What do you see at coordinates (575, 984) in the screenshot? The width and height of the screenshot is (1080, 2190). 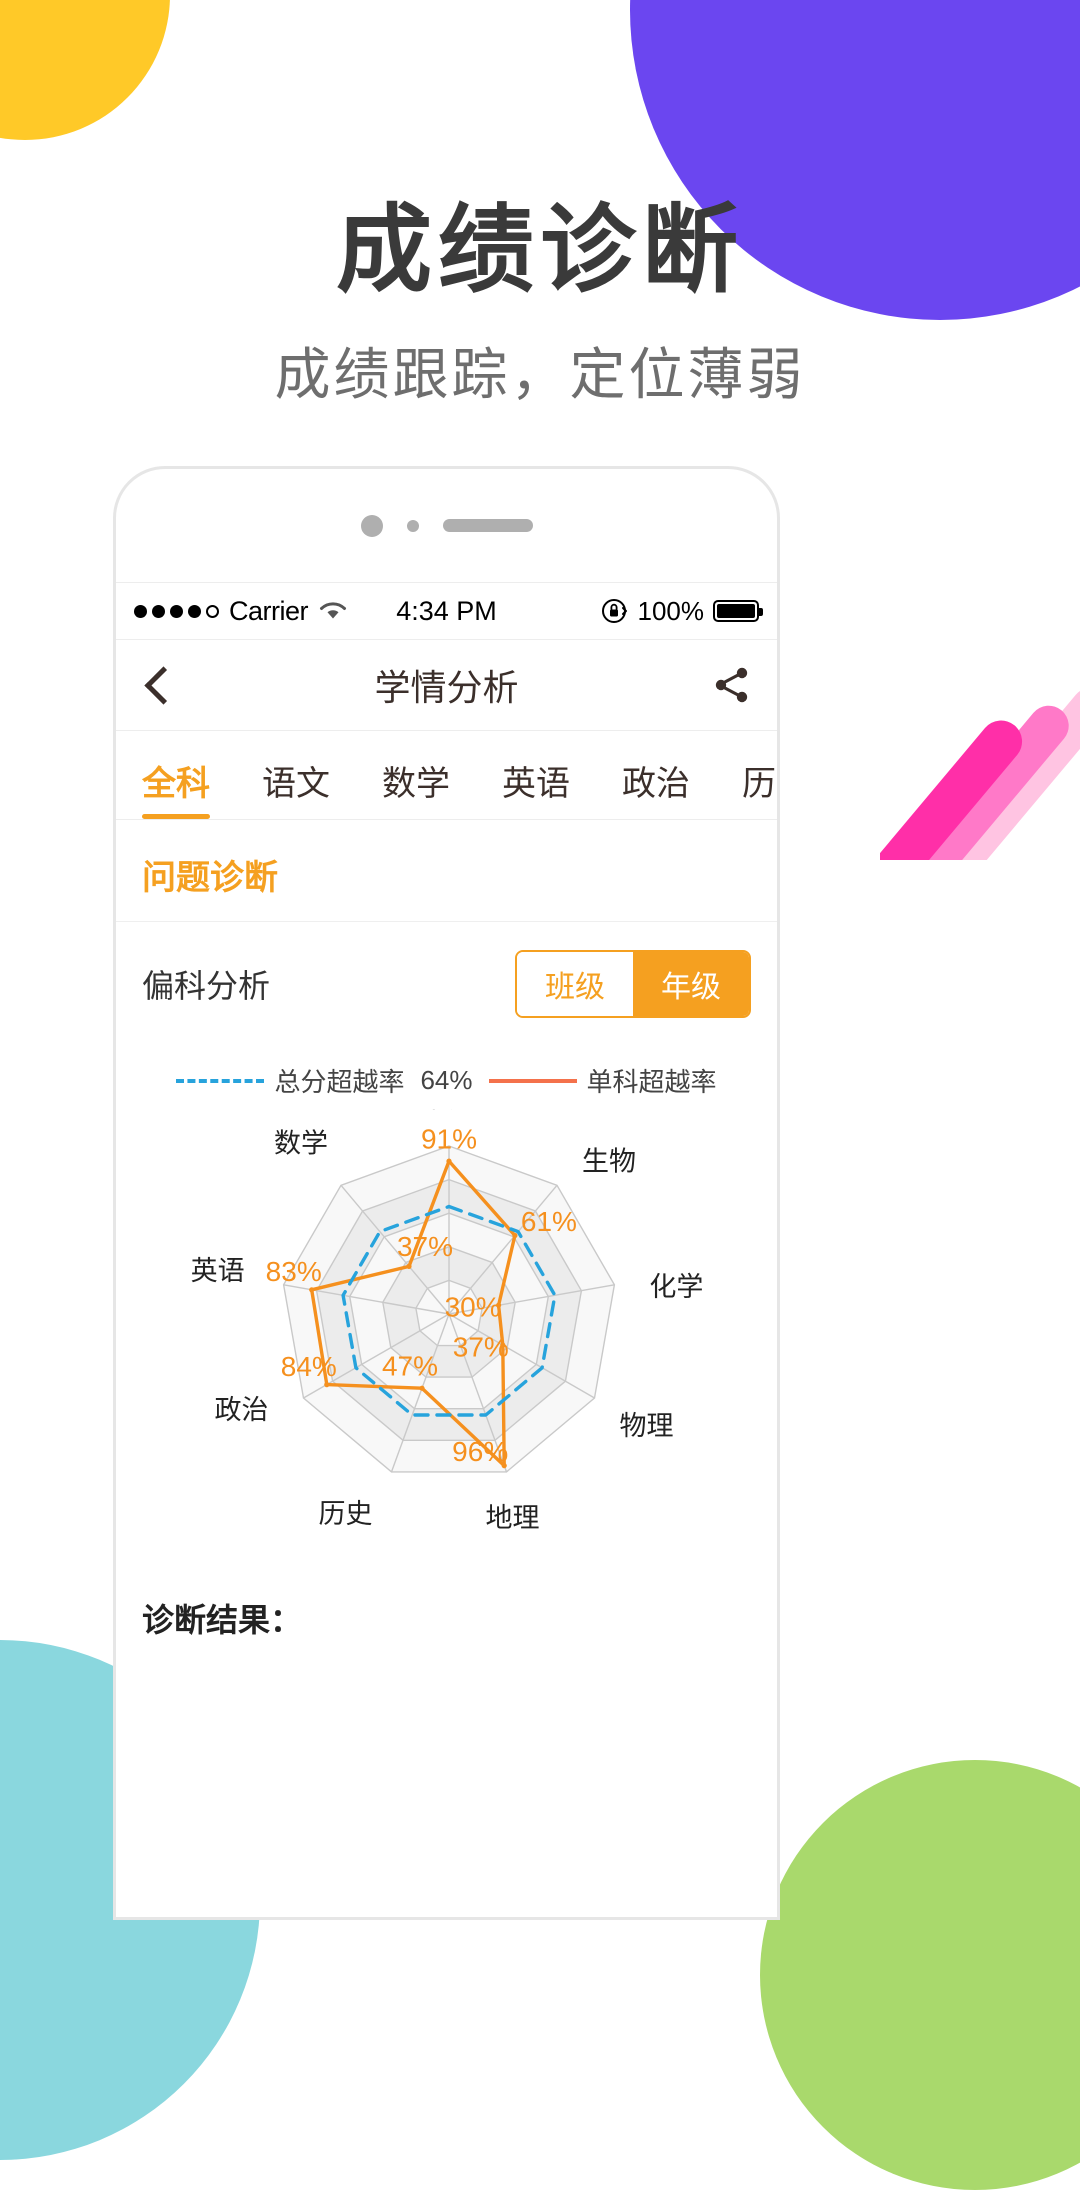 I see `scope-btn-class: 班级` at bounding box center [575, 984].